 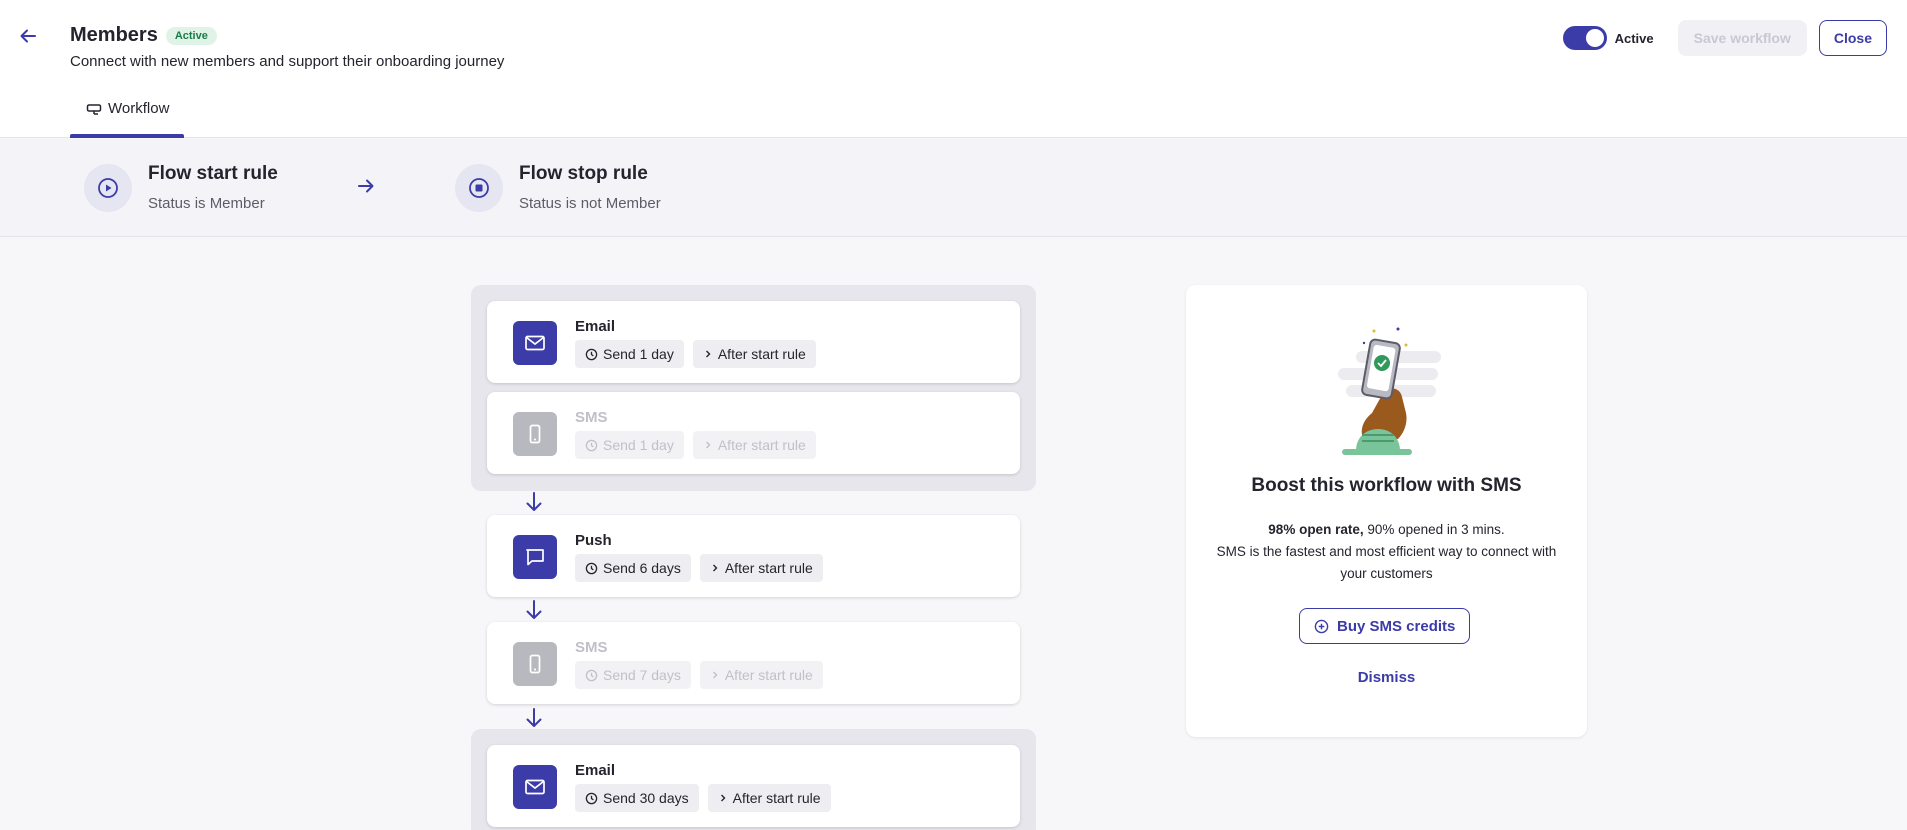 What do you see at coordinates (1396, 626) in the screenshot?
I see `buy-sms-credits-label: Buy SMS credits` at bounding box center [1396, 626].